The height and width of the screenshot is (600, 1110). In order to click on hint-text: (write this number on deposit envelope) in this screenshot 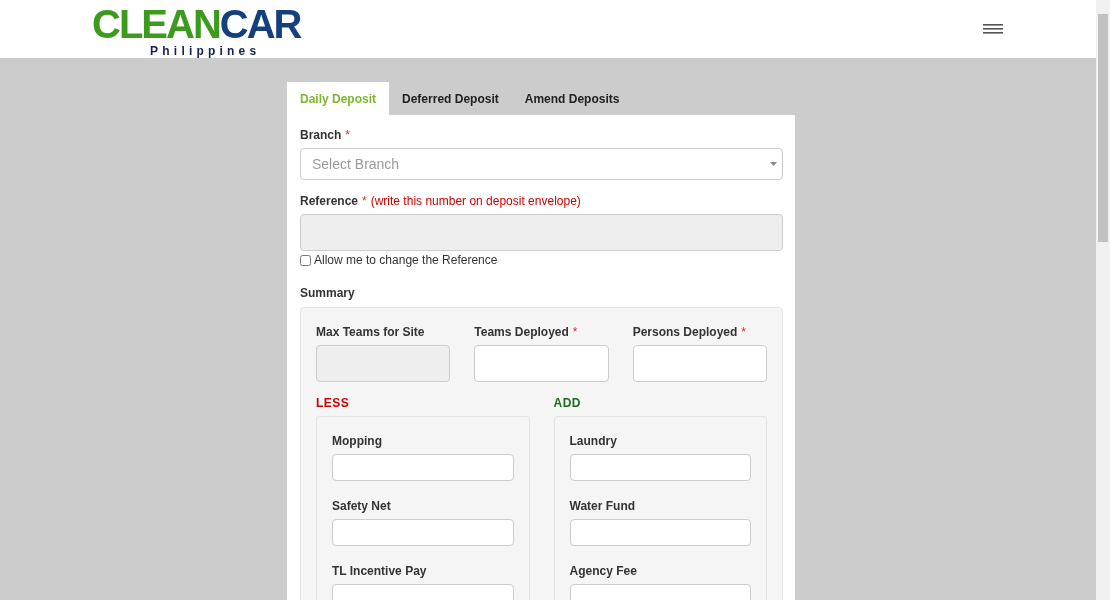, I will do `click(475, 201)`.